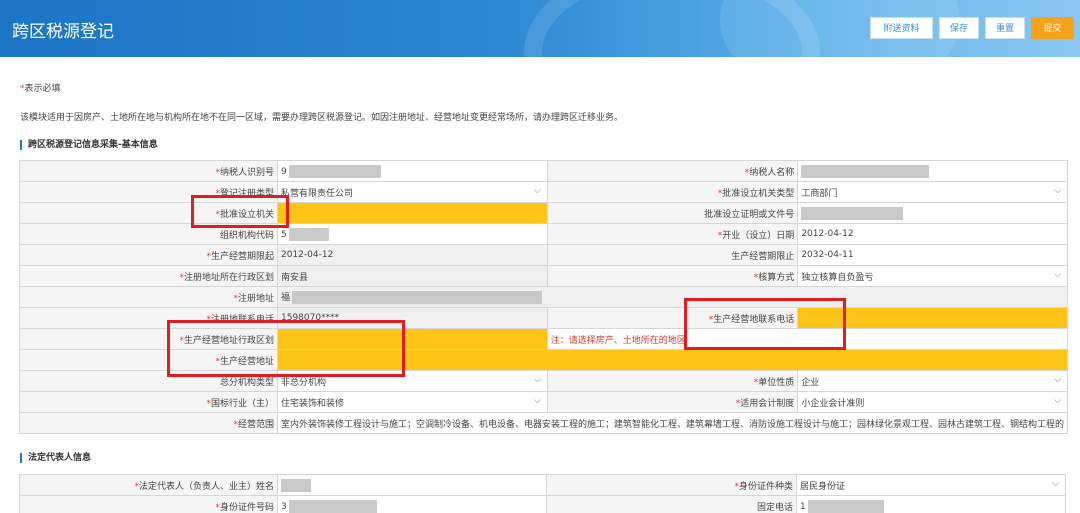 Image resolution: width=1080 pixels, height=513 pixels. Describe the element at coordinates (933, 402) in the screenshot. I see `acct-system-select: 小企业会计准则 ⌵` at that location.